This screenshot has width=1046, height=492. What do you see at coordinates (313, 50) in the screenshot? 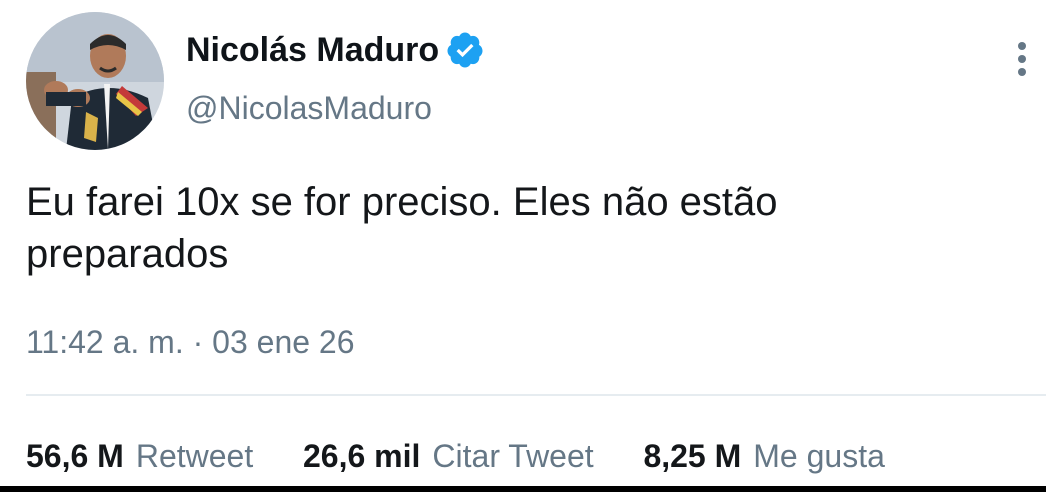
I see `display-name-text: Nicolás Maduro` at bounding box center [313, 50].